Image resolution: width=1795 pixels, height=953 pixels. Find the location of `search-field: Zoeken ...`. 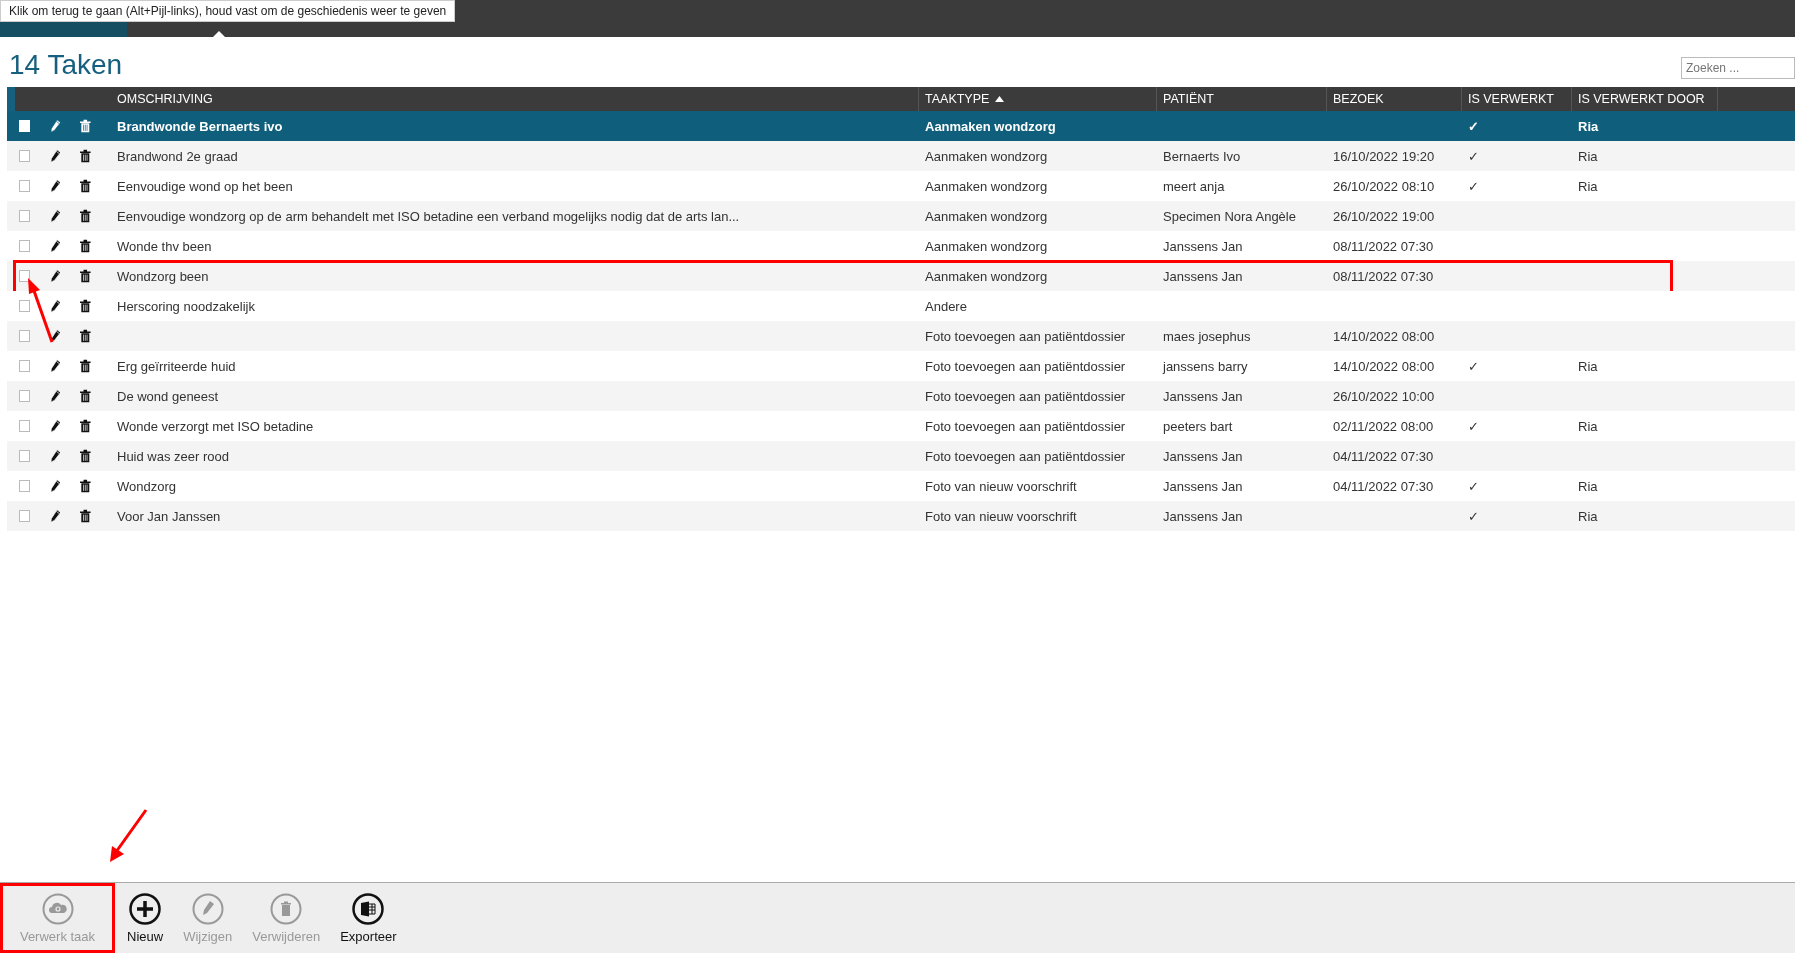

search-field: Zoeken ... is located at coordinates (1738, 68).